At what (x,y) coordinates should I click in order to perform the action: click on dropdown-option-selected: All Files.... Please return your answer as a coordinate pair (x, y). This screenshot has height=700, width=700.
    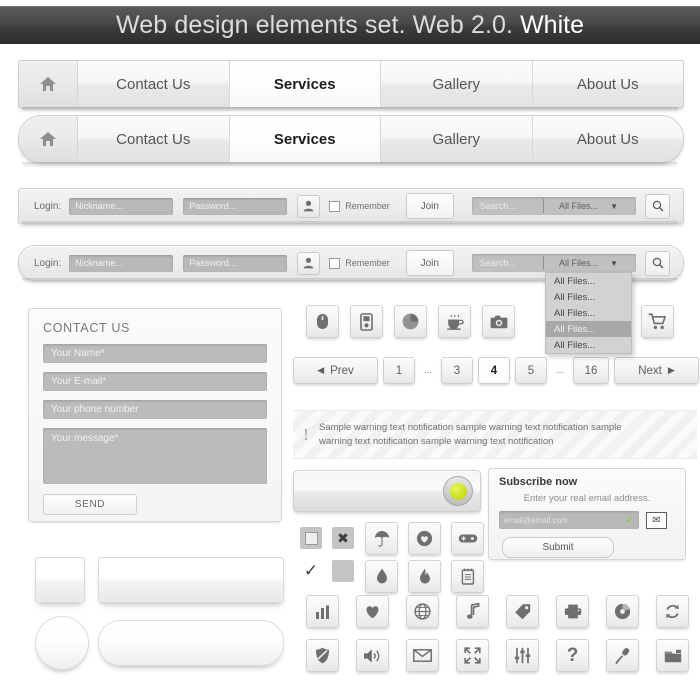
    Looking at the image, I should click on (588, 329).